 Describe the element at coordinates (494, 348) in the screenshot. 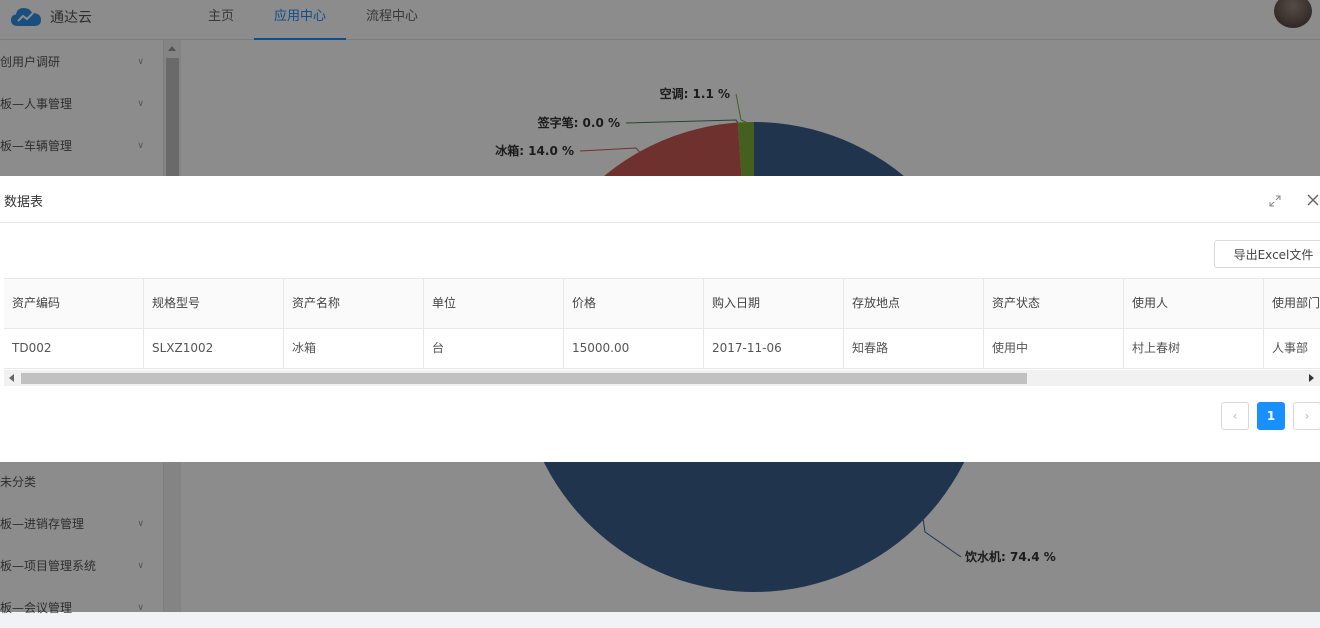

I see `table-cell: 台` at that location.